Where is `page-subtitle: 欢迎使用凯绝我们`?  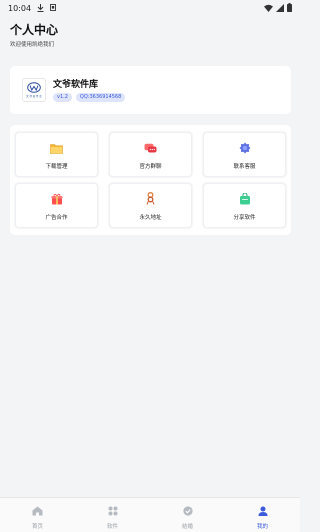
page-subtitle: 欢迎使用凯绝我们 is located at coordinates (32, 45).